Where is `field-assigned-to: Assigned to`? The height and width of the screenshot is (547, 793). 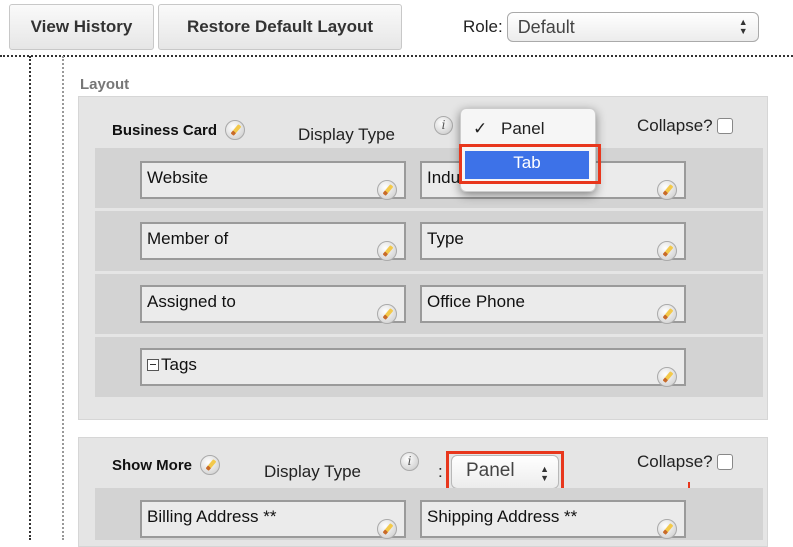 field-assigned-to: Assigned to is located at coordinates (273, 304).